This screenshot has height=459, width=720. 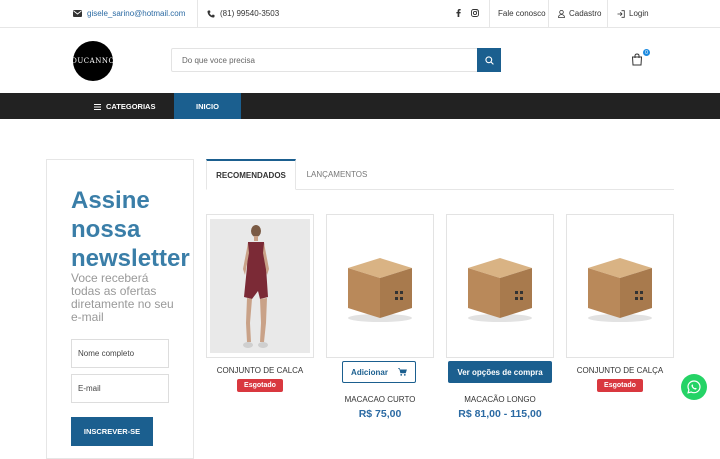 I want to click on categories-menu: CATEGORIAS, so click(x=124, y=106).